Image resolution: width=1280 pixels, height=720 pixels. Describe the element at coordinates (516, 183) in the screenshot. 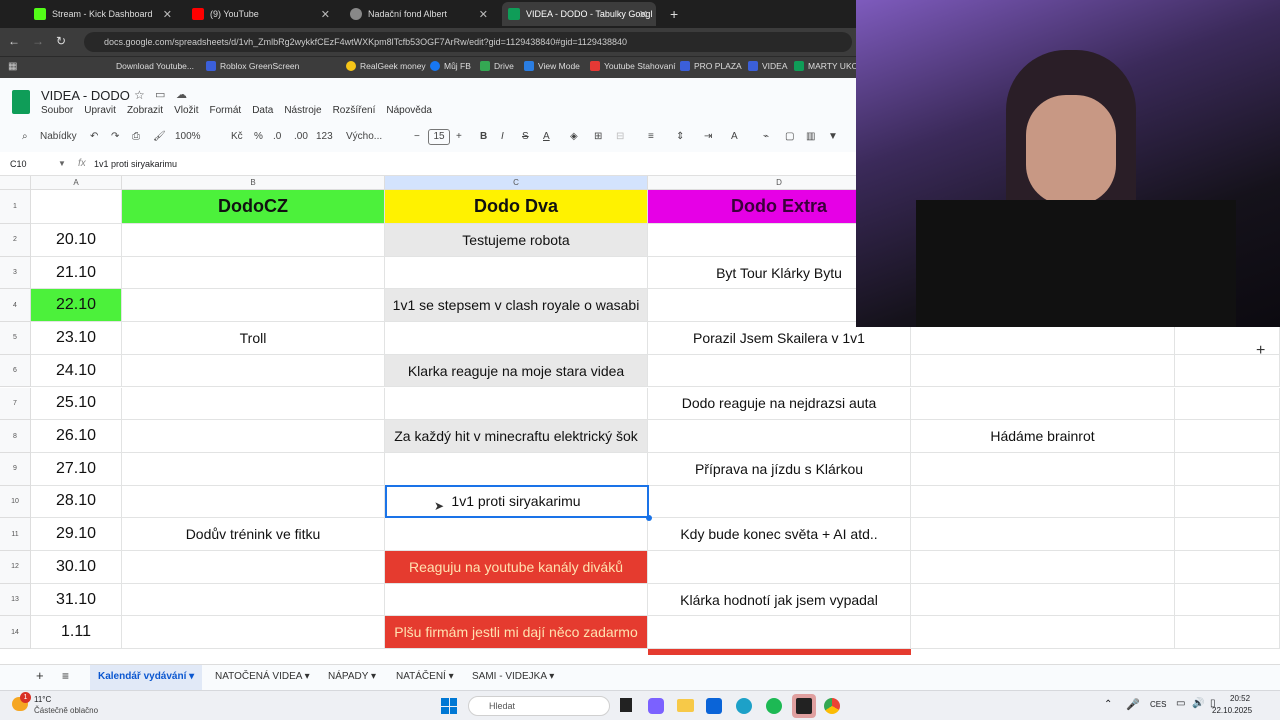

I see `col-header-c: C` at that location.